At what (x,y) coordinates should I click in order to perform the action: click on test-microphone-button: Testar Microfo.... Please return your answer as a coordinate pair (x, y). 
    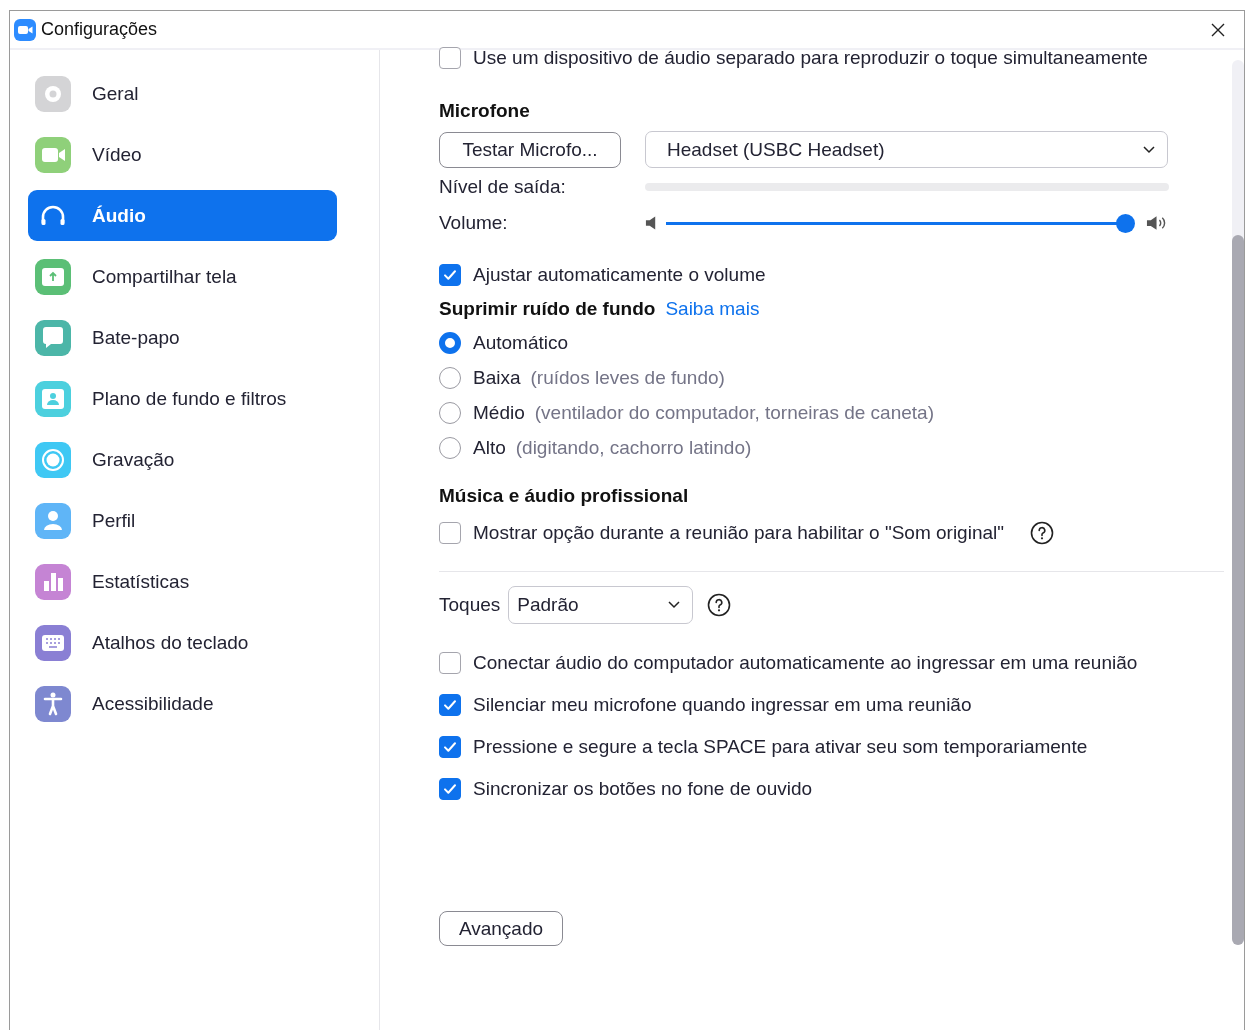
    Looking at the image, I should click on (530, 149).